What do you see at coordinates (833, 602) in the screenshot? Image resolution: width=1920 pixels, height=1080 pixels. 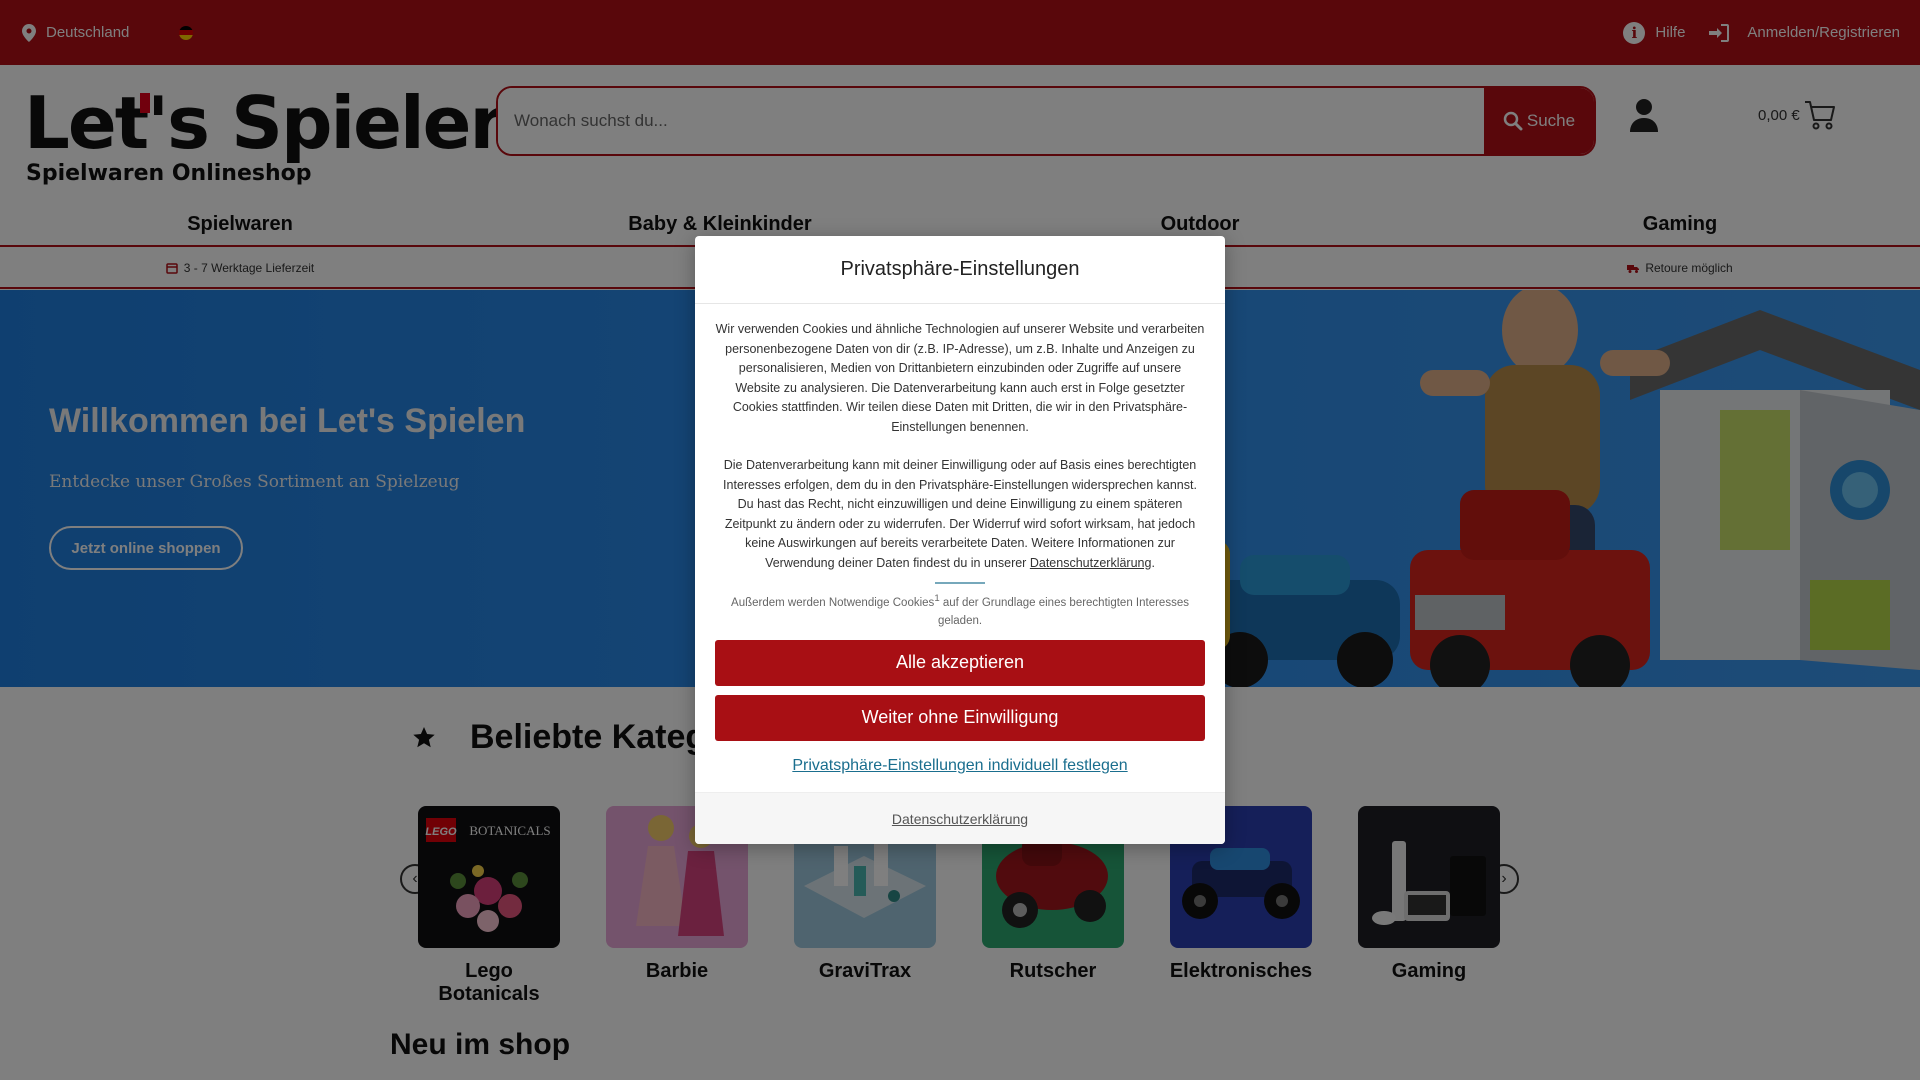 I see `note-text-start: Außerdem werden Notwendige Cookies` at bounding box center [833, 602].